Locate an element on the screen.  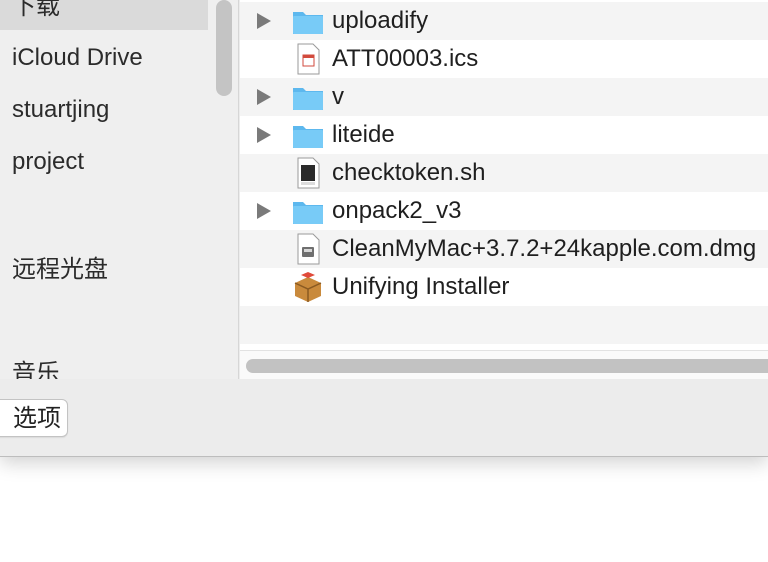
file-name: onpack2_v3 is located at coordinates (397, 210).